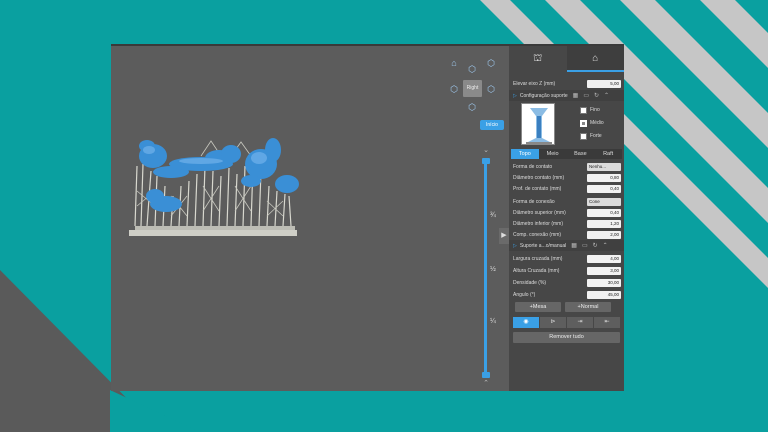  What do you see at coordinates (454, 89) in the screenshot?
I see `view-left-icon: ⬡` at bounding box center [454, 89].